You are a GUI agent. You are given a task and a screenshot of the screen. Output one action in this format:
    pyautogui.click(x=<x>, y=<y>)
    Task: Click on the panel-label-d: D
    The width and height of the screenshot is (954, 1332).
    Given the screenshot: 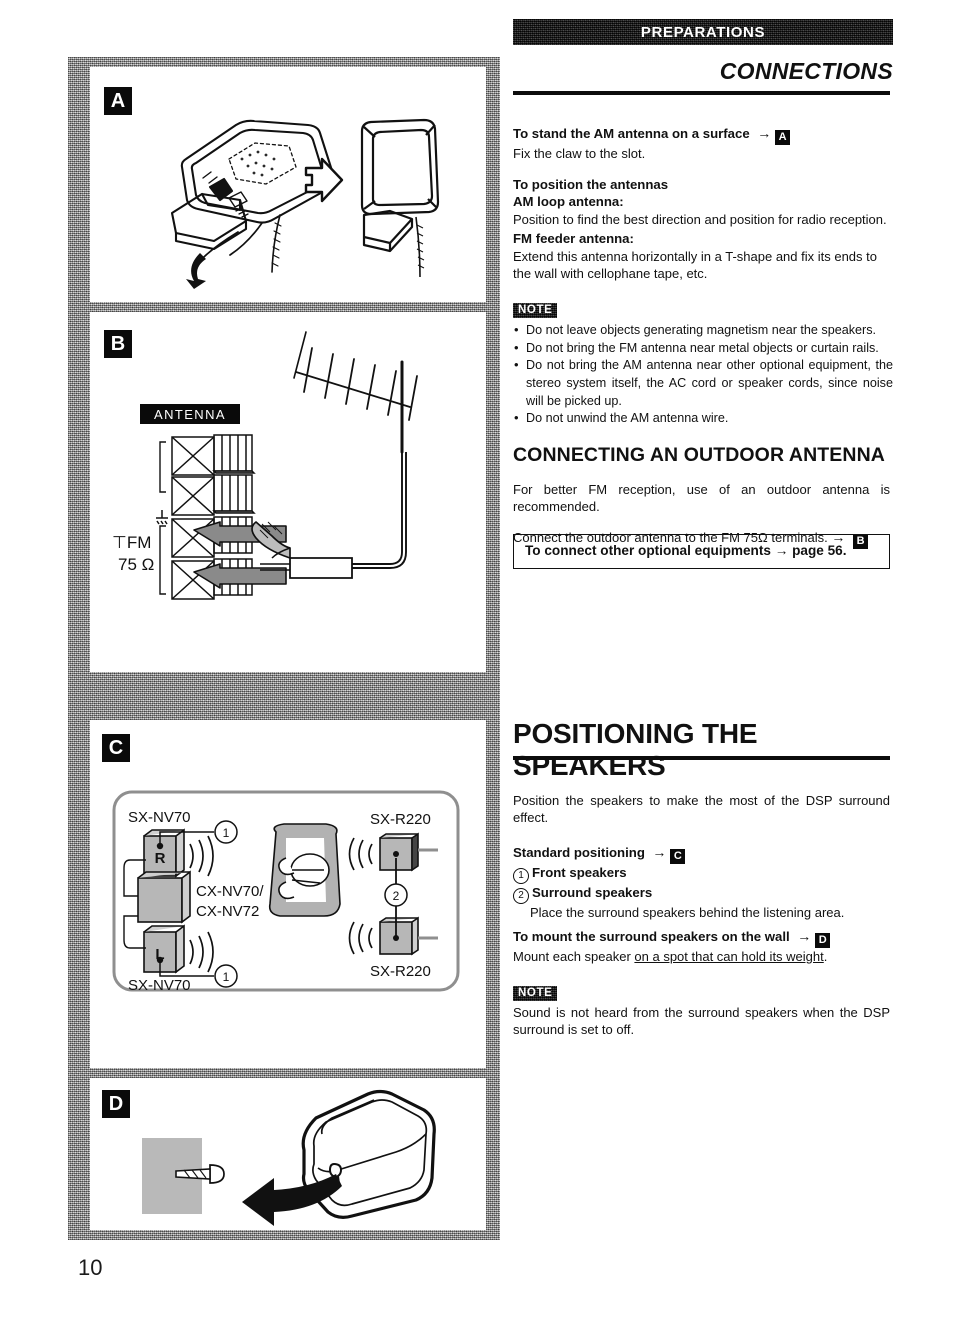 What is the action you would take?
    pyautogui.click(x=116, y=1104)
    